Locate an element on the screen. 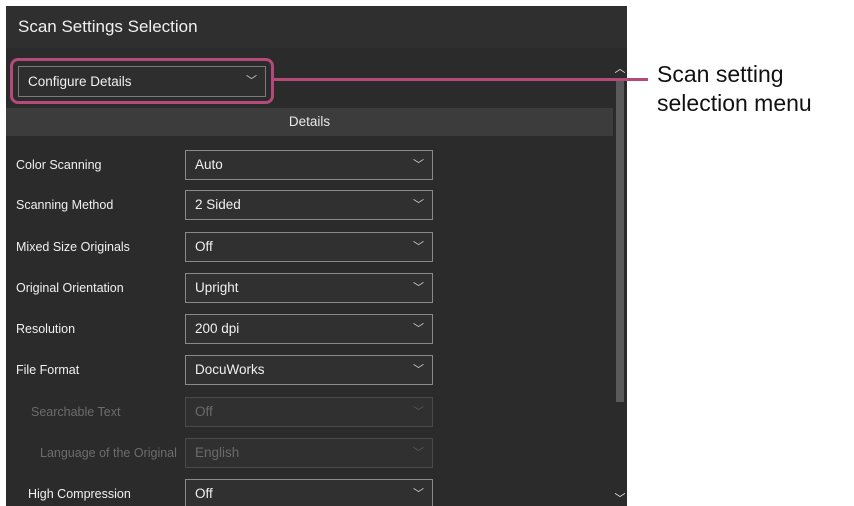 The width and height of the screenshot is (854, 506). setting-row-mixed-size-originals: Mixed Size Originals Off ﹀ is located at coordinates (309, 247).